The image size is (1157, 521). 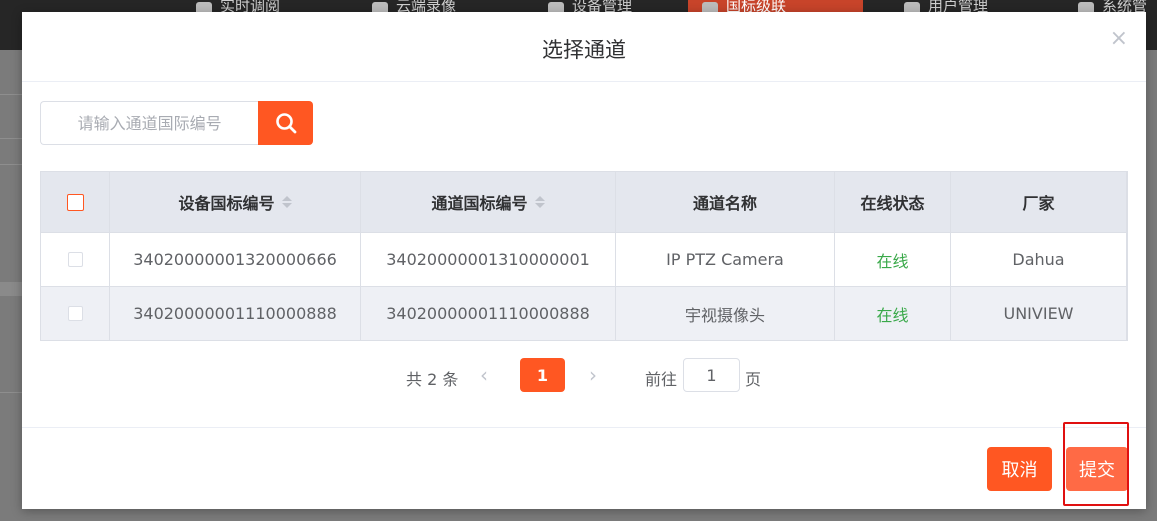 I want to click on total-count: 共 2 条, so click(x=432, y=379).